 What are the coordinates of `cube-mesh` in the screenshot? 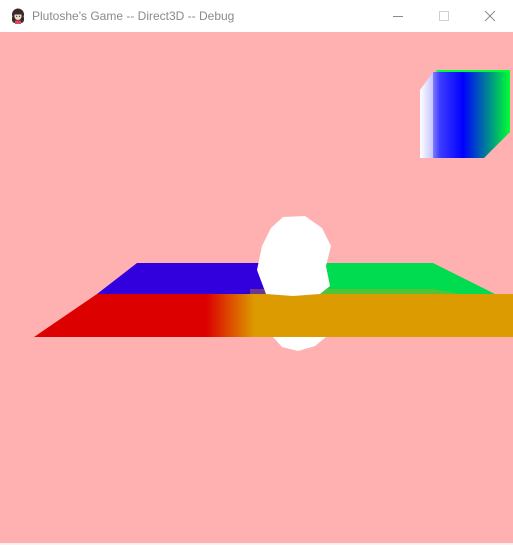 It's located at (465, 114).